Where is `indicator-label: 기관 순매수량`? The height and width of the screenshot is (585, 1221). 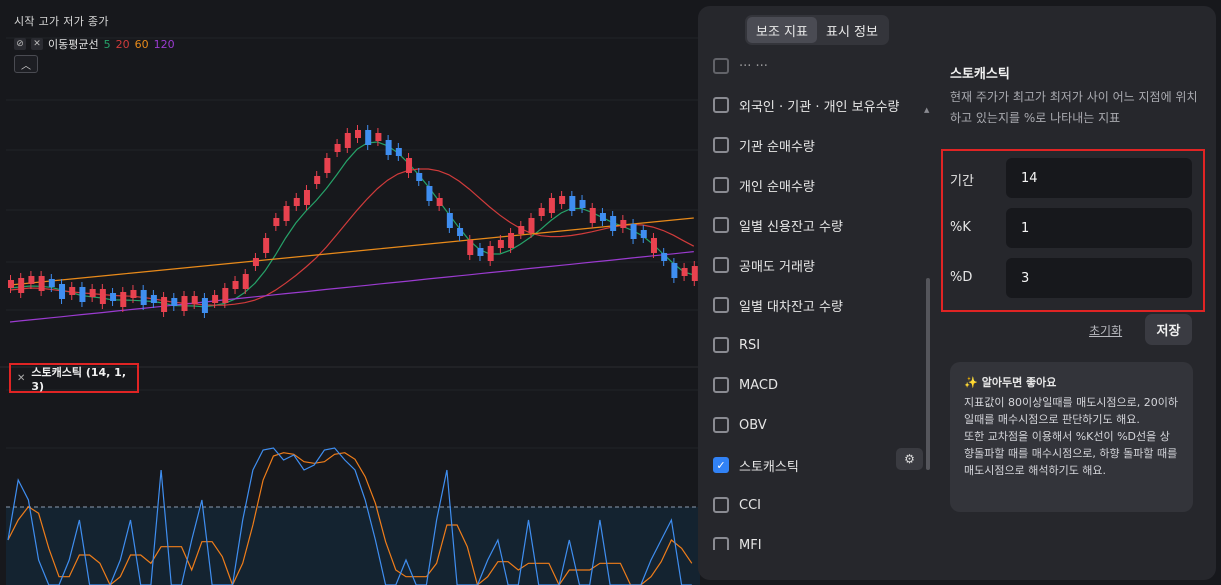
indicator-label: 기관 순매수량 is located at coordinates (777, 147).